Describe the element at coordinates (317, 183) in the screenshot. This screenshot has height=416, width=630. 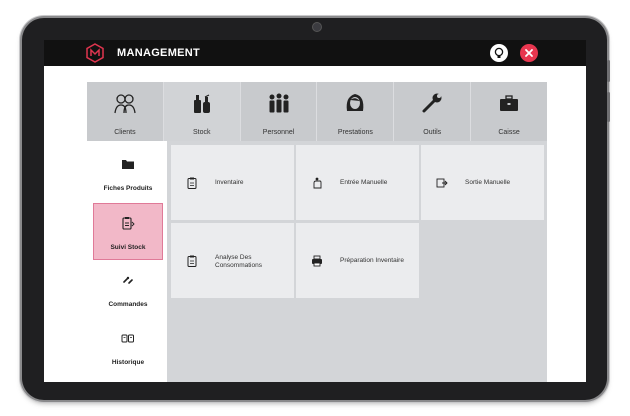
I see `hand-input-icon` at that location.